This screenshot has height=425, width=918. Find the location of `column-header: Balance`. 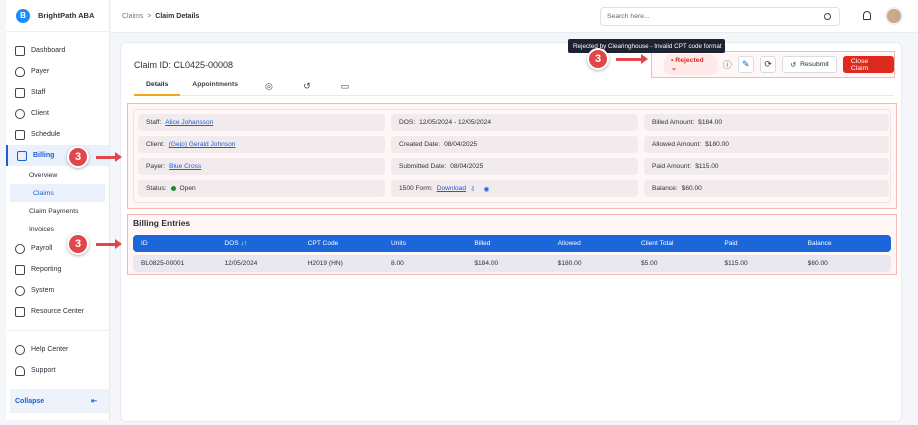

column-header: Balance is located at coordinates (819, 243).